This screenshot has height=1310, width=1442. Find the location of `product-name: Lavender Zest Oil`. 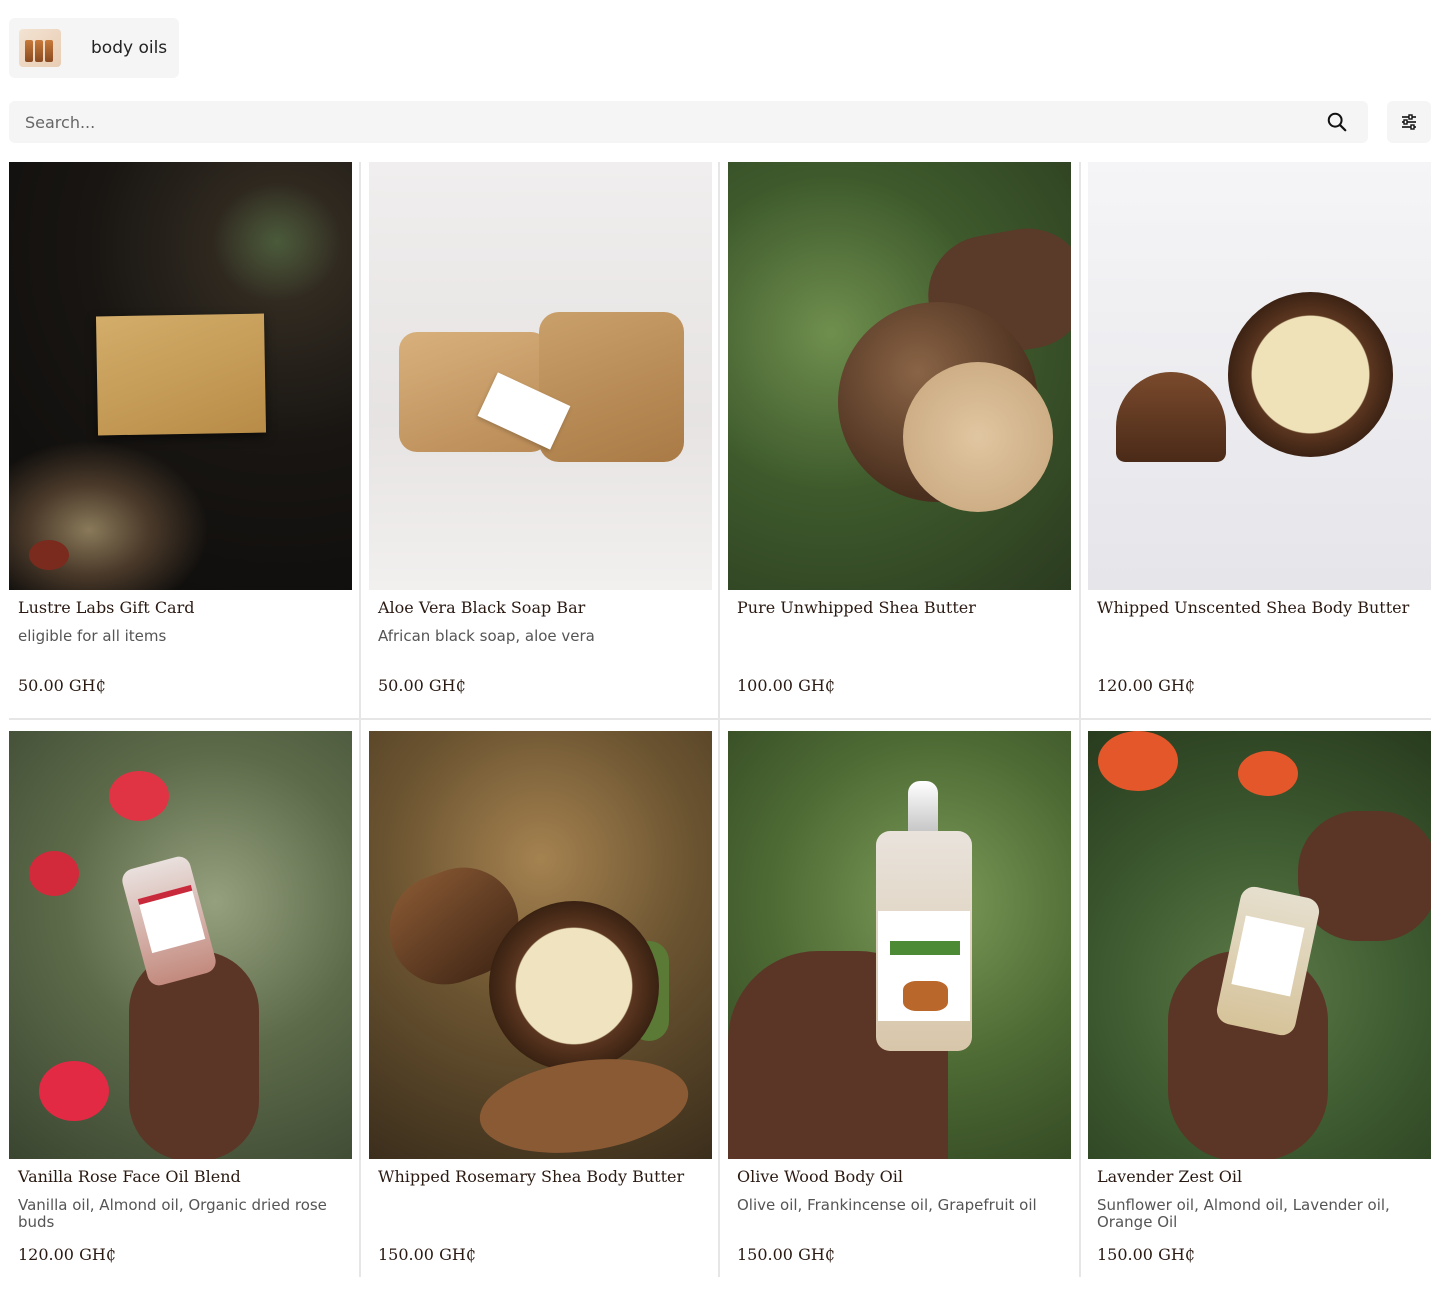

product-name: Lavender Zest Oil is located at coordinates (1262, 1176).